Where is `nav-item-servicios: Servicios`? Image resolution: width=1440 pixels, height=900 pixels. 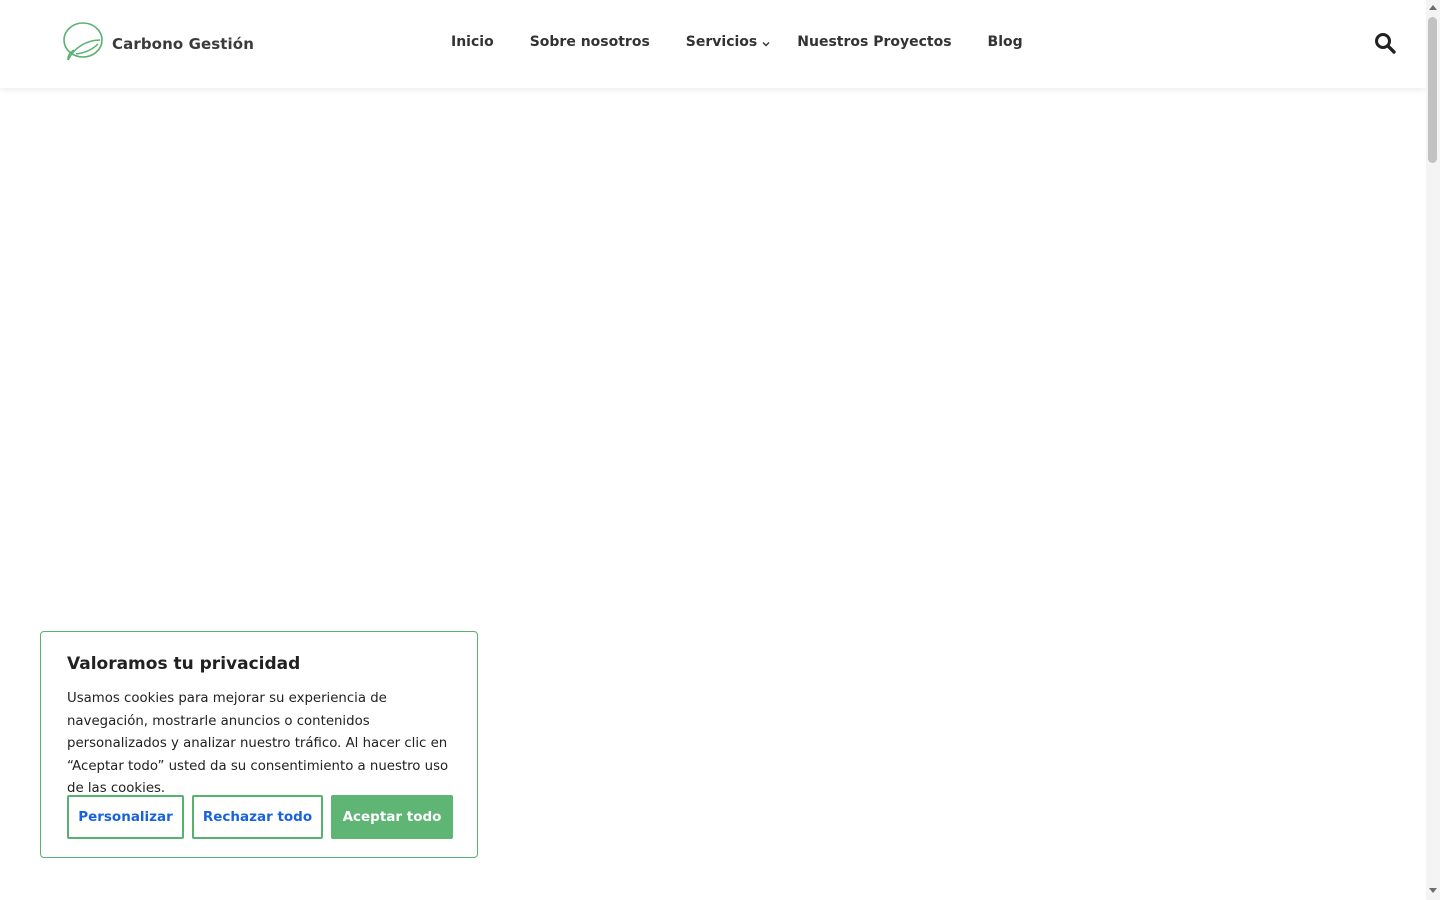
nav-item-servicios: Servicios is located at coordinates (728, 42).